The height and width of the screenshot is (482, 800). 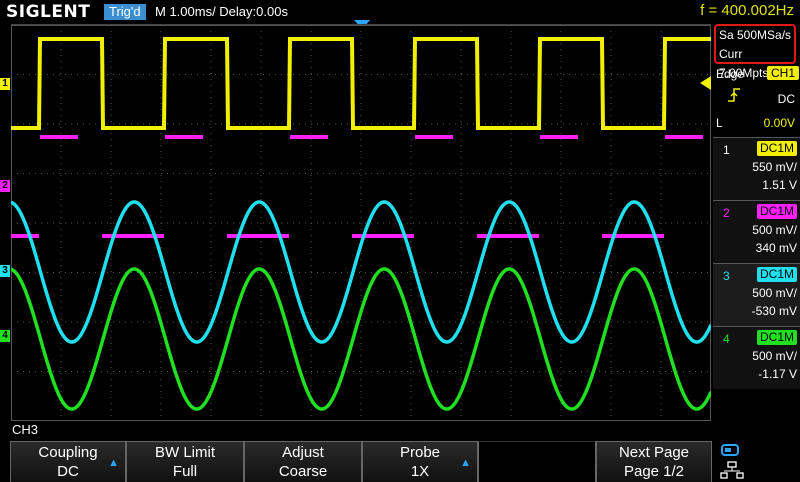 What do you see at coordinates (776, 248) in the screenshot?
I see `channel-offset: 340 mV` at bounding box center [776, 248].